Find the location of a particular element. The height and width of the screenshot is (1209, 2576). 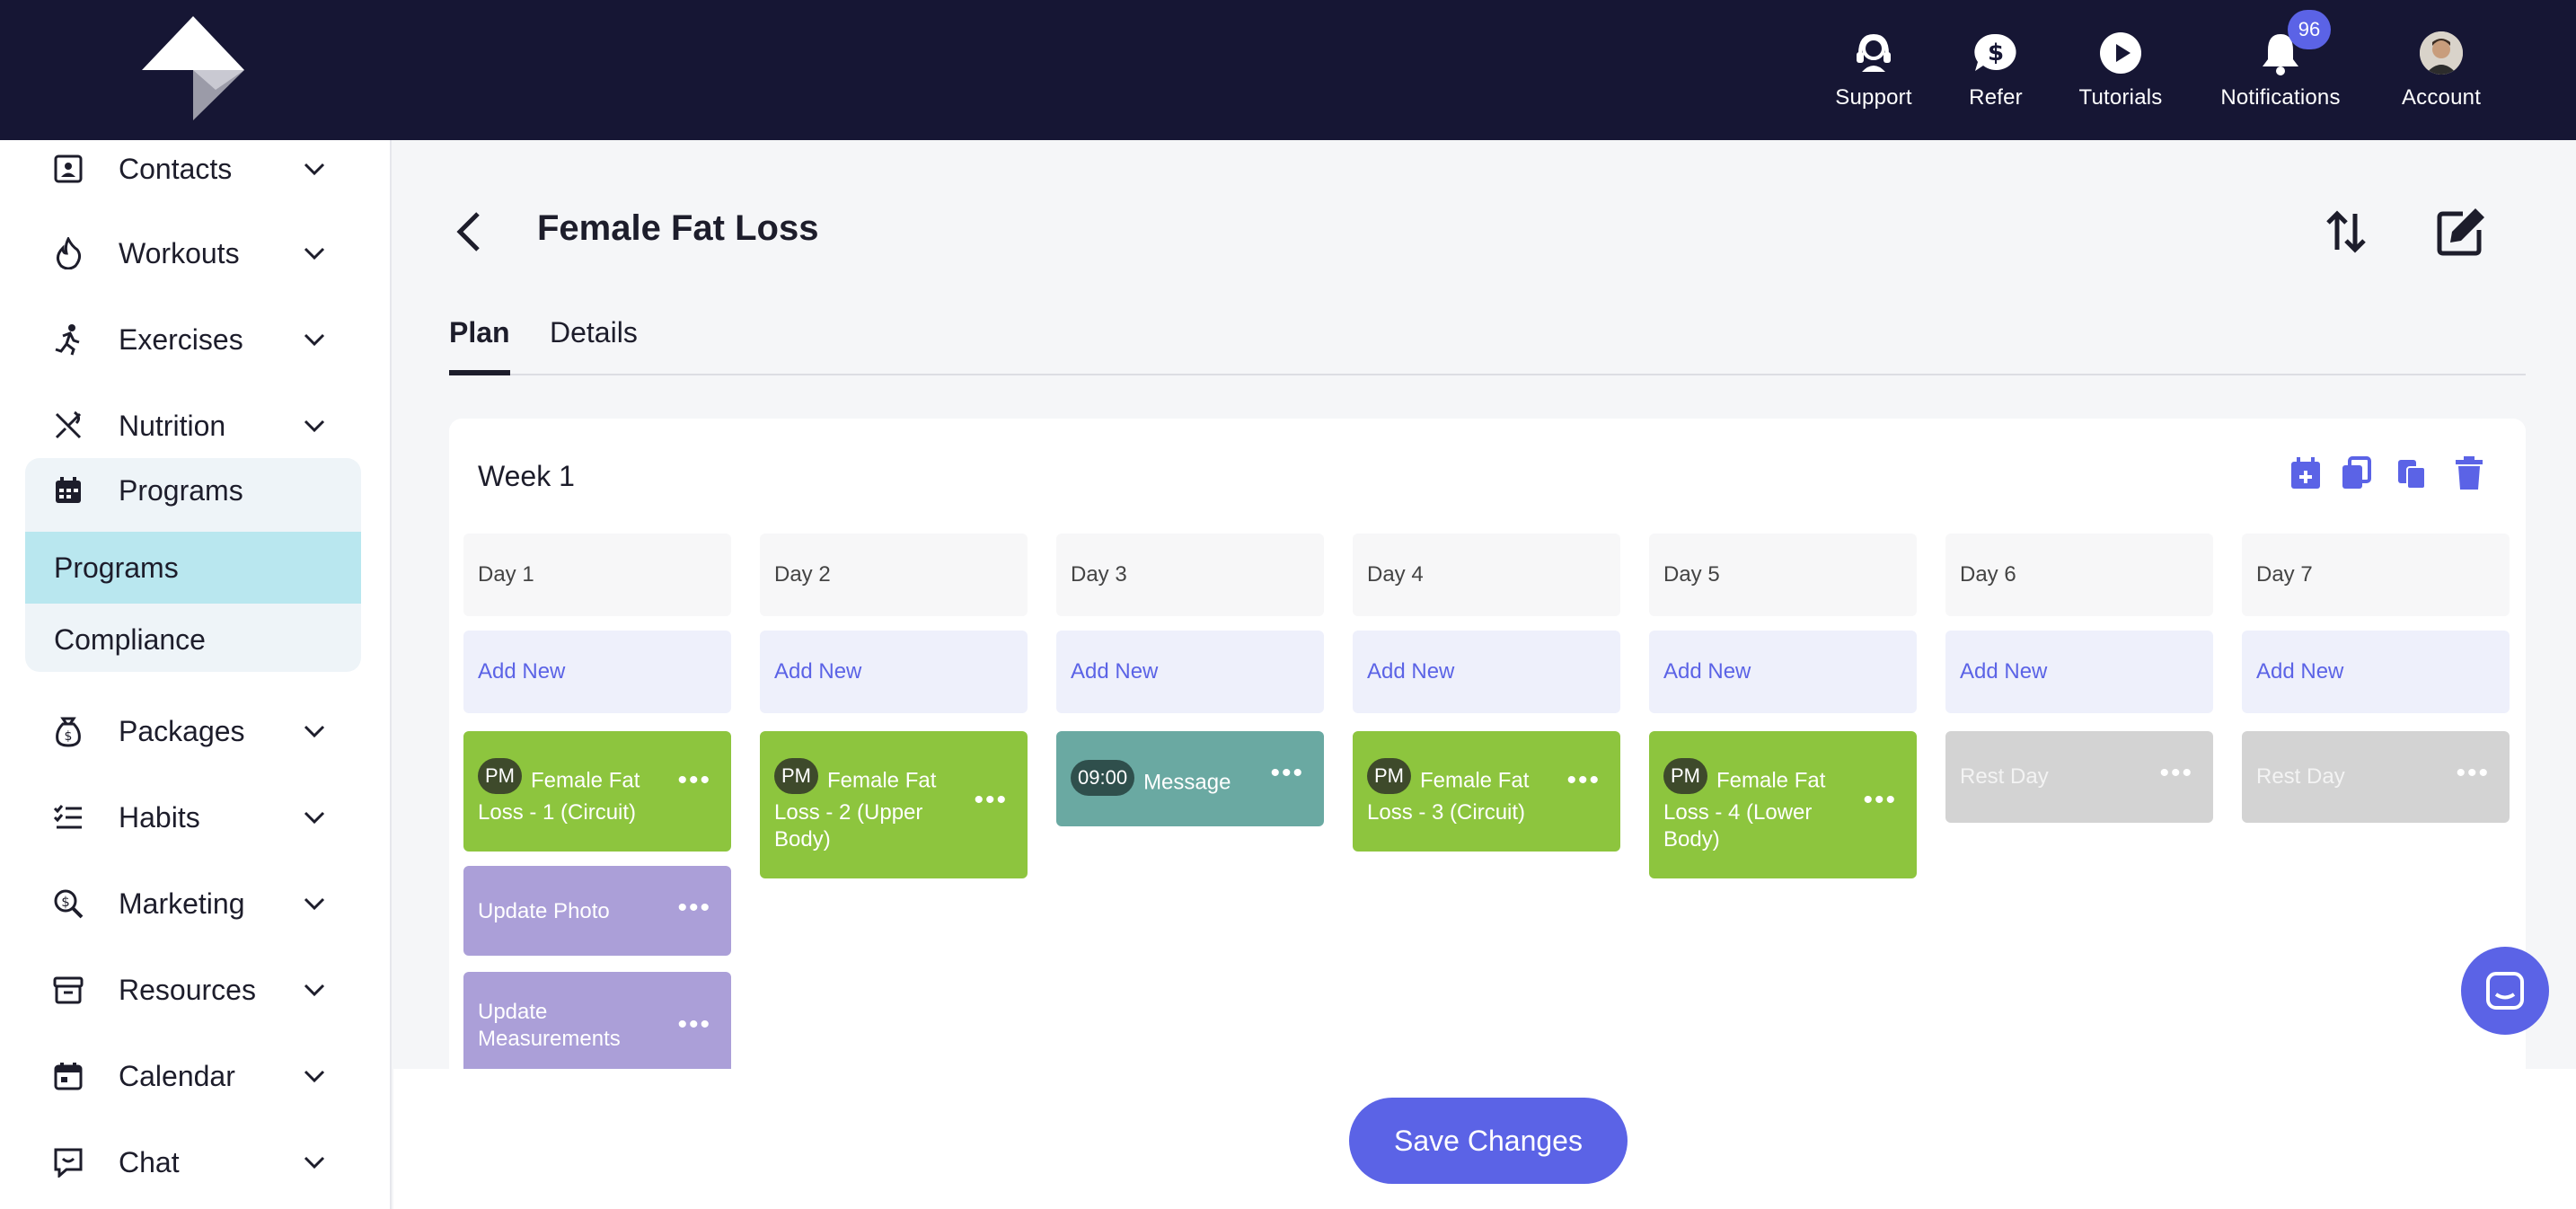

copy-icon is located at coordinates (2356, 473).